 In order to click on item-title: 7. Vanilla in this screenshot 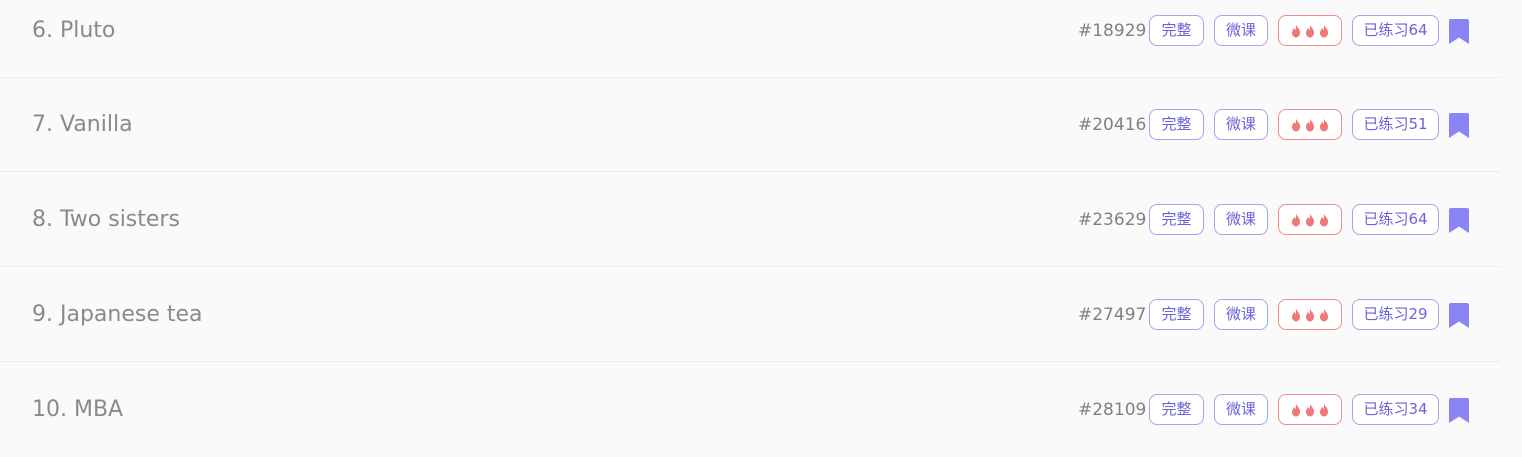, I will do `click(82, 125)`.